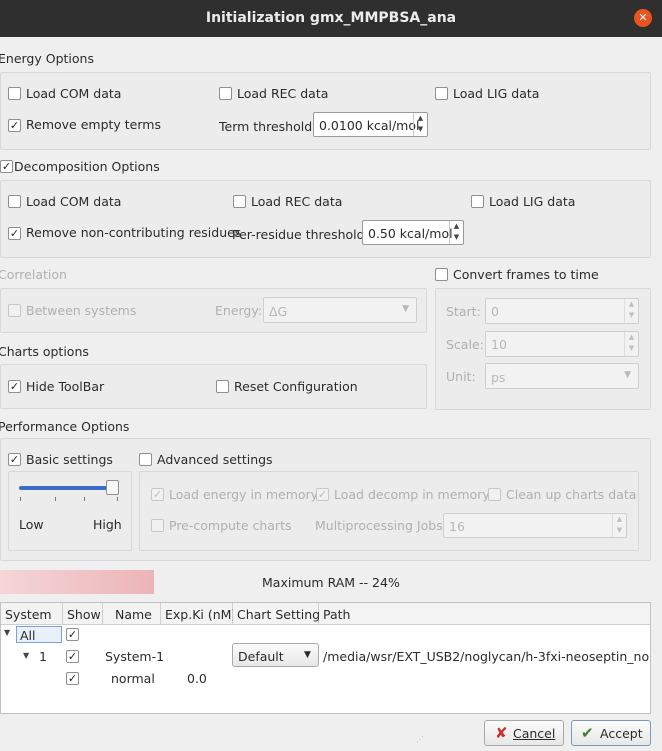  What do you see at coordinates (331, 582) in the screenshot?
I see `max-ram-label: Maximum RAM -- 24%` at bounding box center [331, 582].